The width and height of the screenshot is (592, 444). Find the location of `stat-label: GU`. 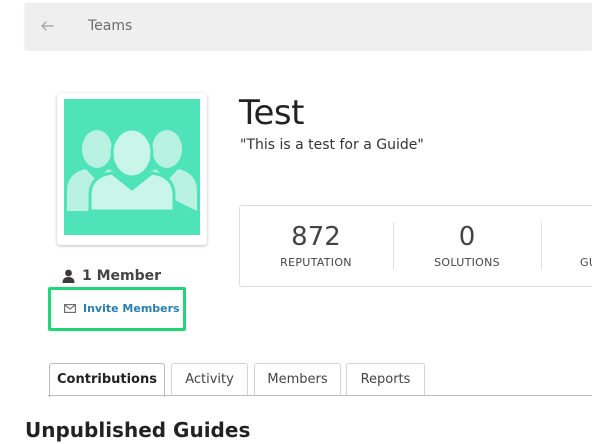

stat-label: GU is located at coordinates (586, 262).